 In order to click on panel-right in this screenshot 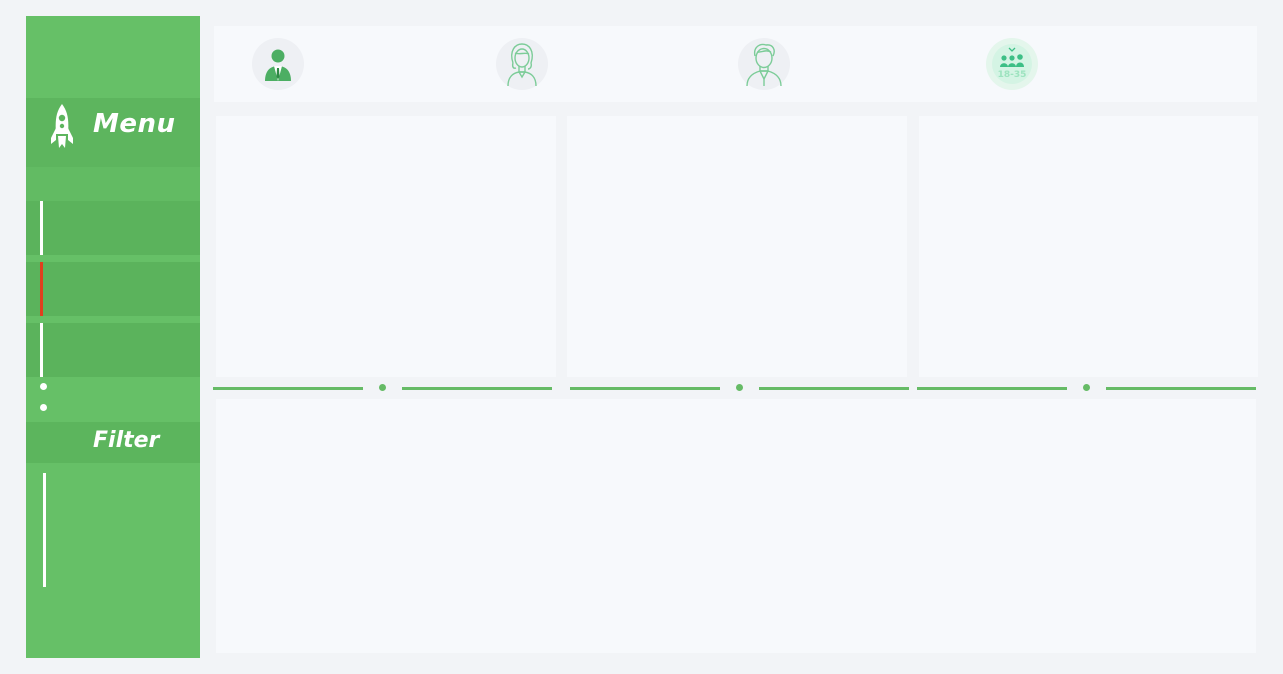, I will do `click(1088, 246)`.